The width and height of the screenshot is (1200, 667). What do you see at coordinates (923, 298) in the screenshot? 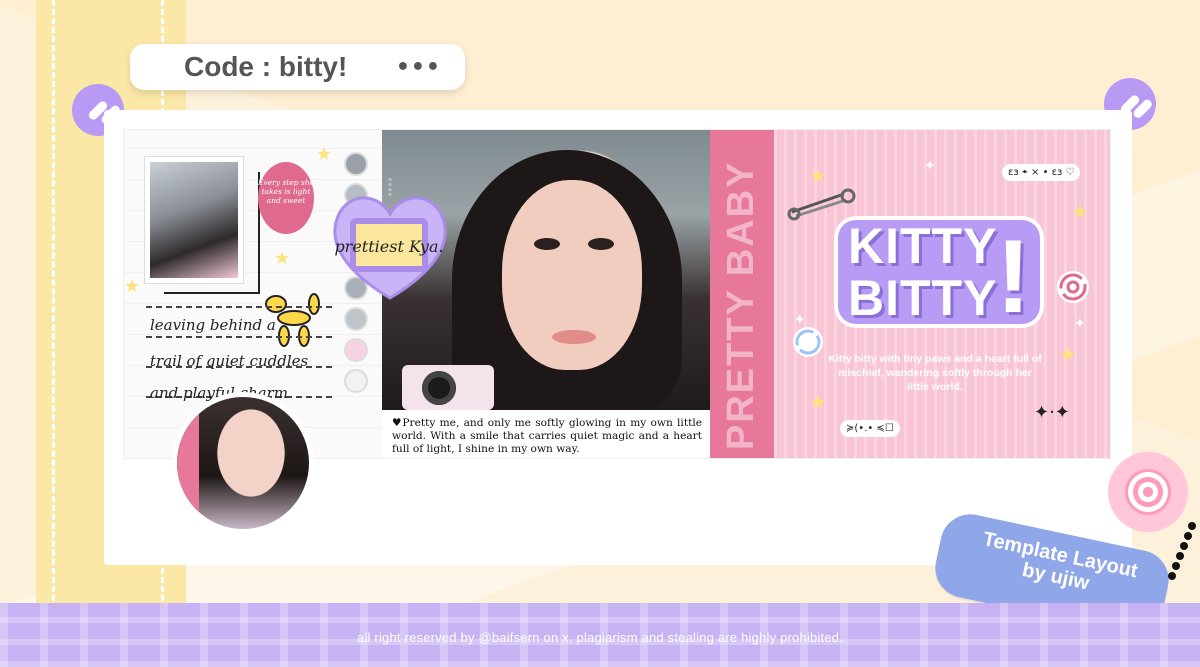
I see `title-line-2: BITTY` at bounding box center [923, 298].